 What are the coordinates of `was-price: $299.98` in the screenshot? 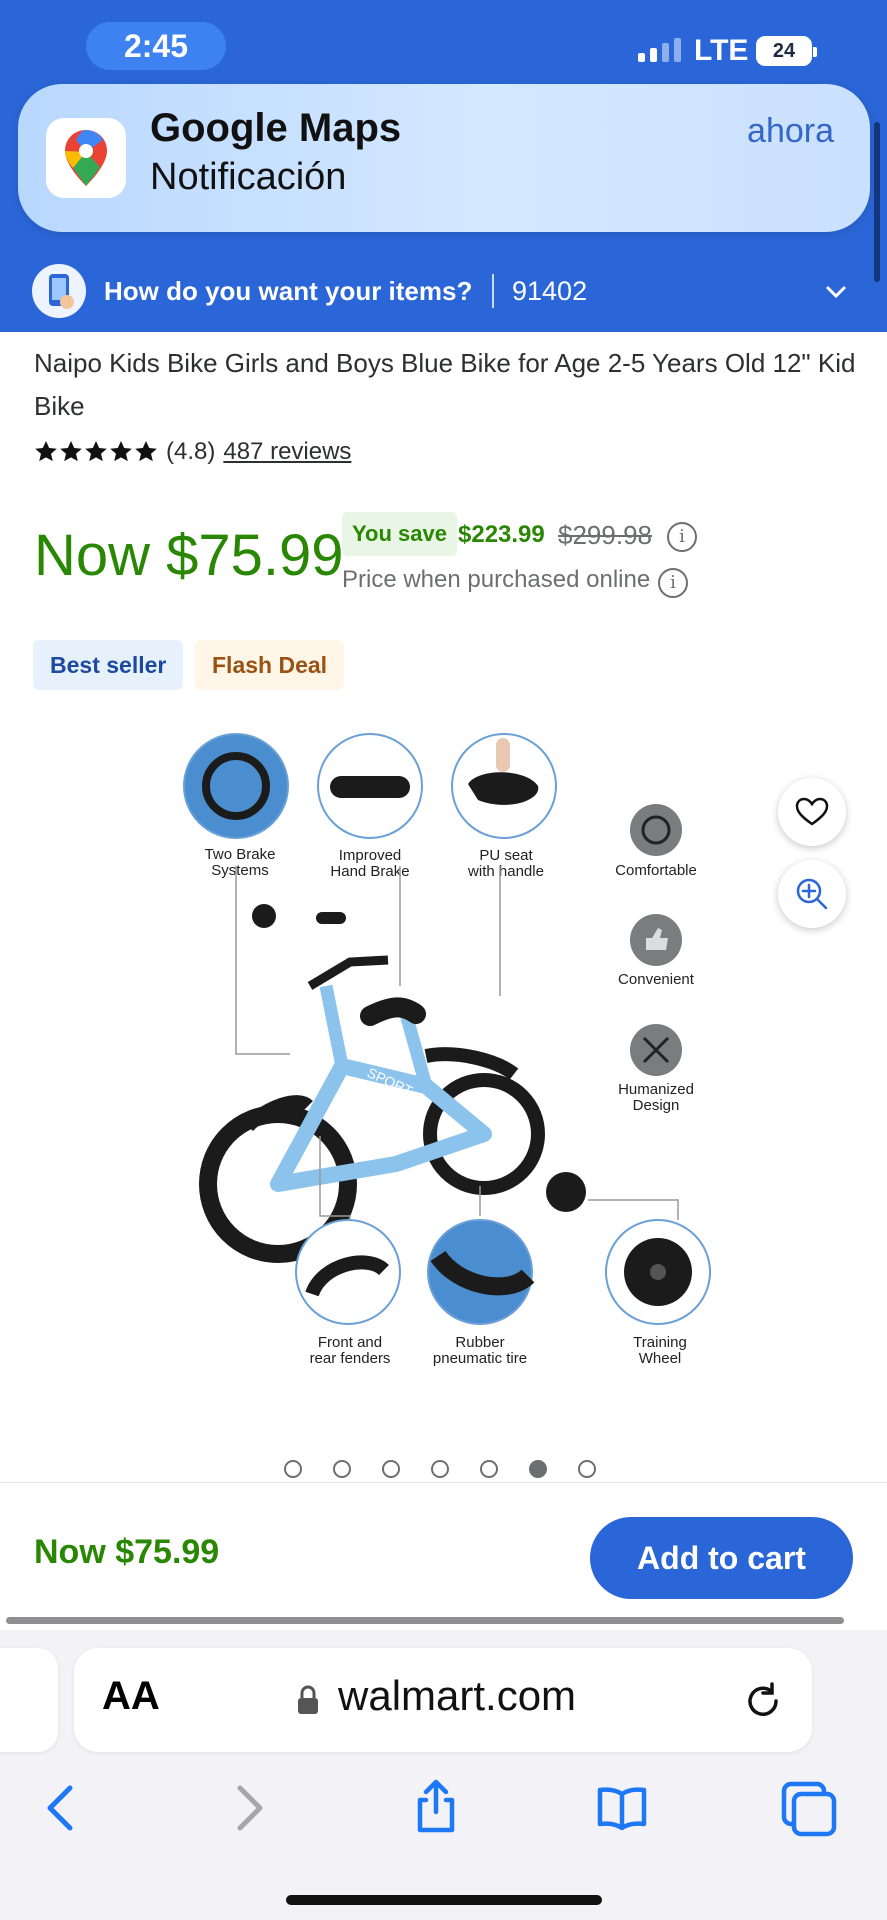 It's located at (605, 535).